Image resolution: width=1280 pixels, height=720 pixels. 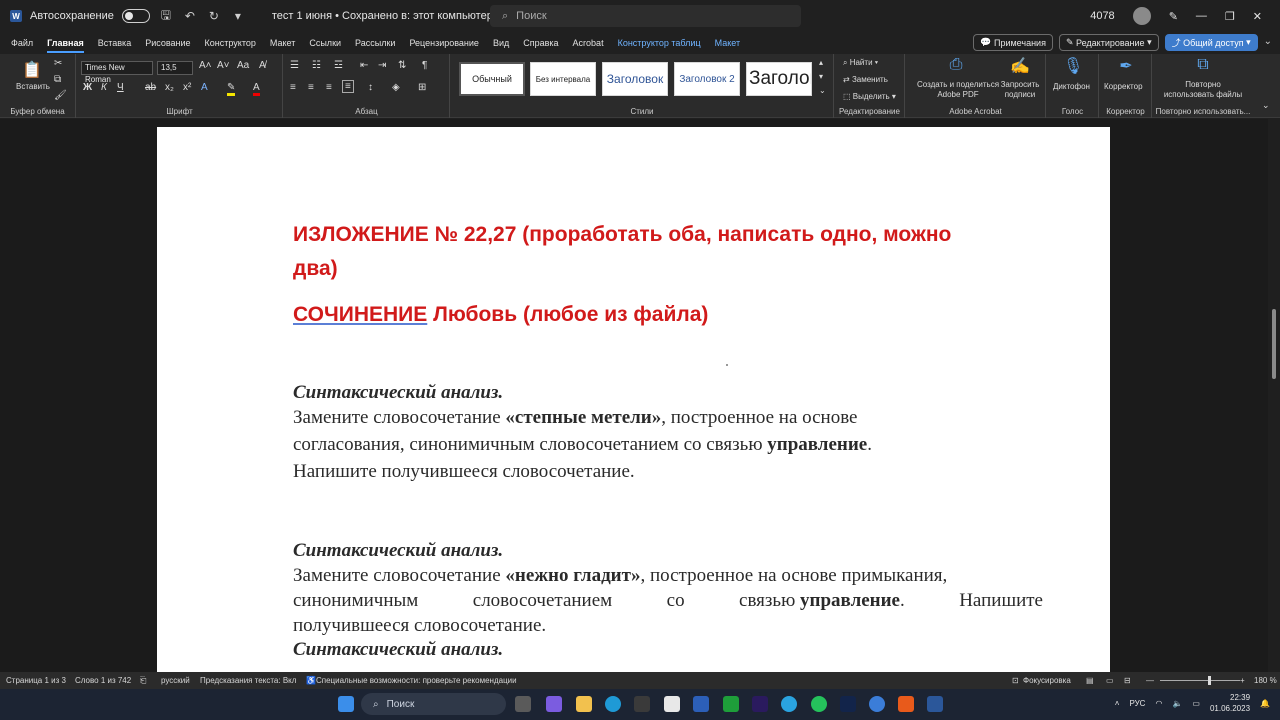 I want to click on ribbon-collapse-icon: ⌄, so click(x=1268, y=42).